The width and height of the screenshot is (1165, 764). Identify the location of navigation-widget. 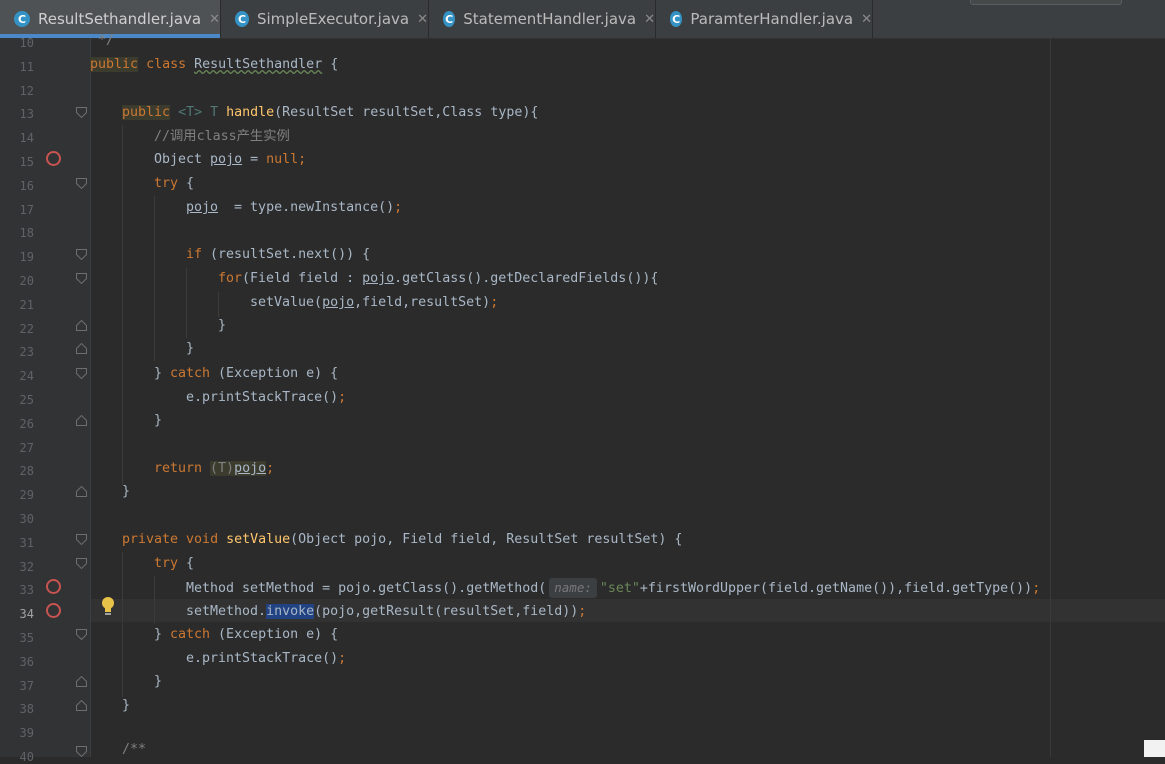
(1046, 2).